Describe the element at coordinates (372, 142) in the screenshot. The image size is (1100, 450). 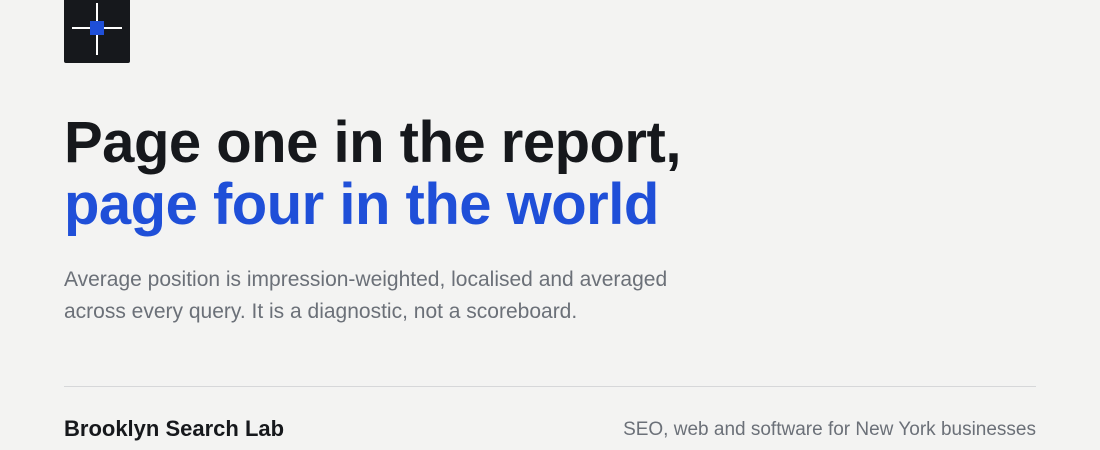
I see `headline-line-1: Page one in the report,` at that location.